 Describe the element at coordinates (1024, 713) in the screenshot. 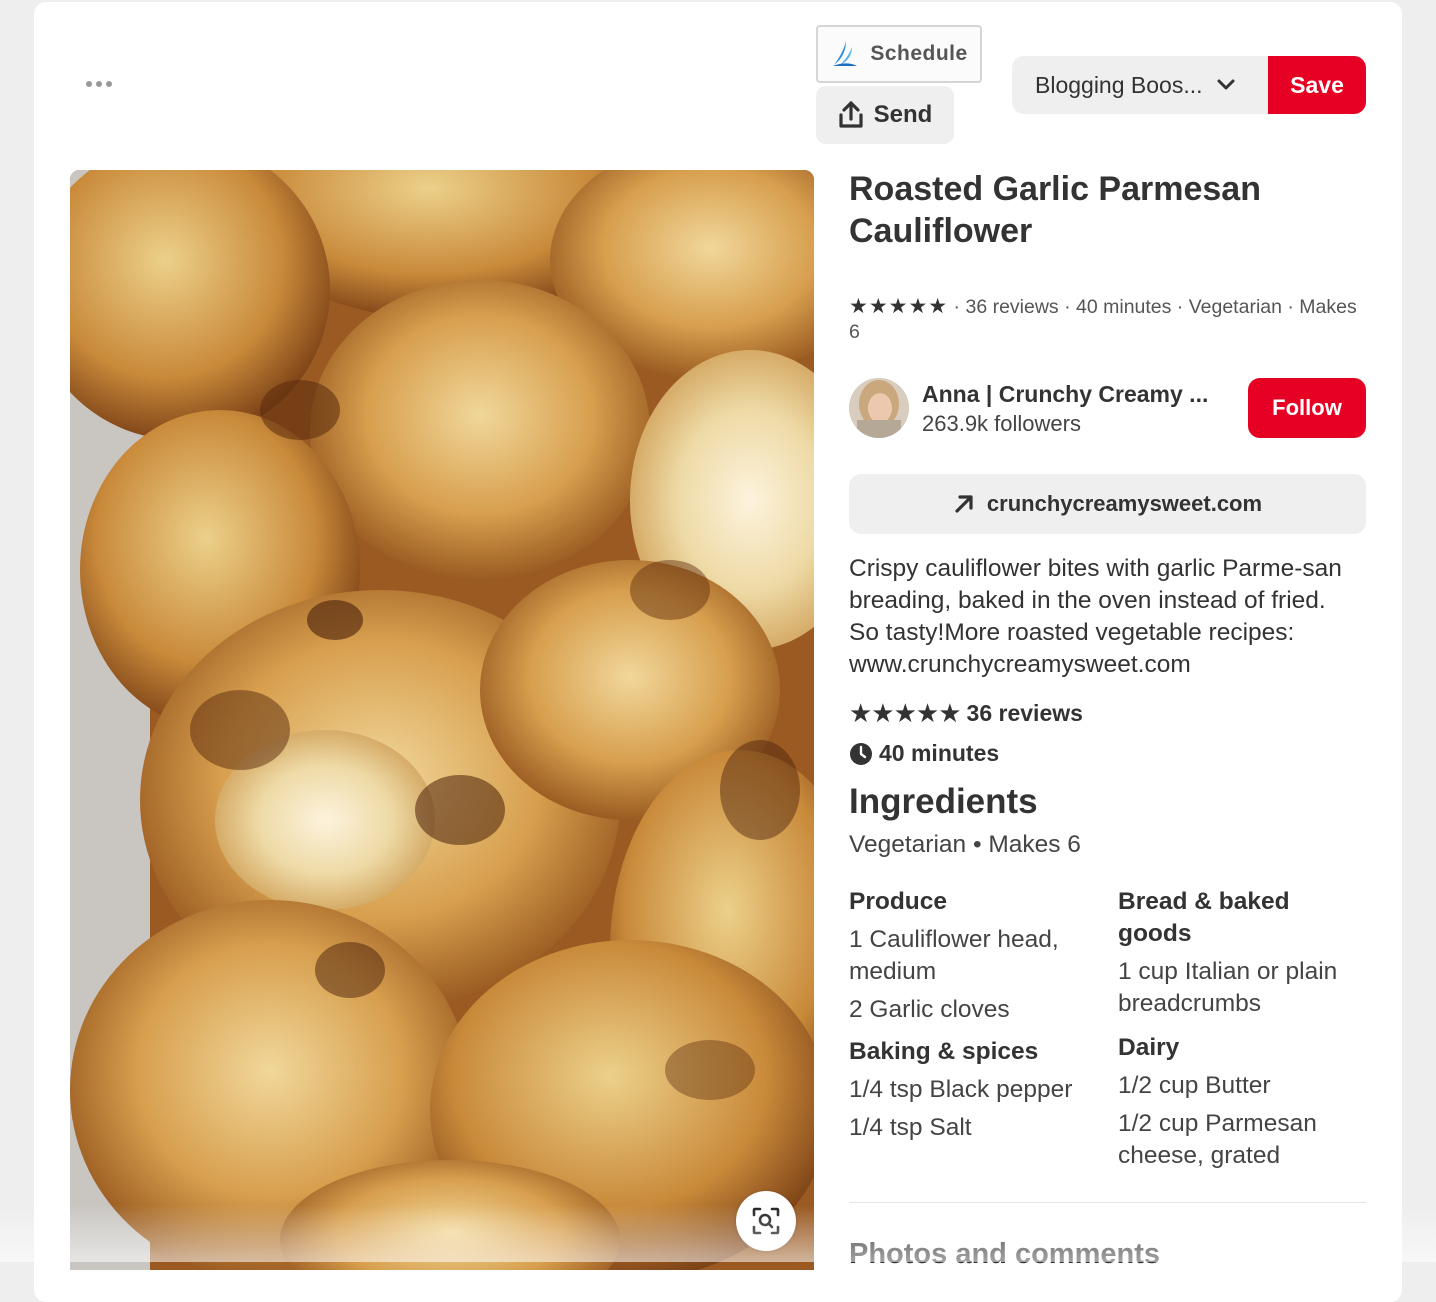

I see `reviews-count: 36 reviews` at that location.